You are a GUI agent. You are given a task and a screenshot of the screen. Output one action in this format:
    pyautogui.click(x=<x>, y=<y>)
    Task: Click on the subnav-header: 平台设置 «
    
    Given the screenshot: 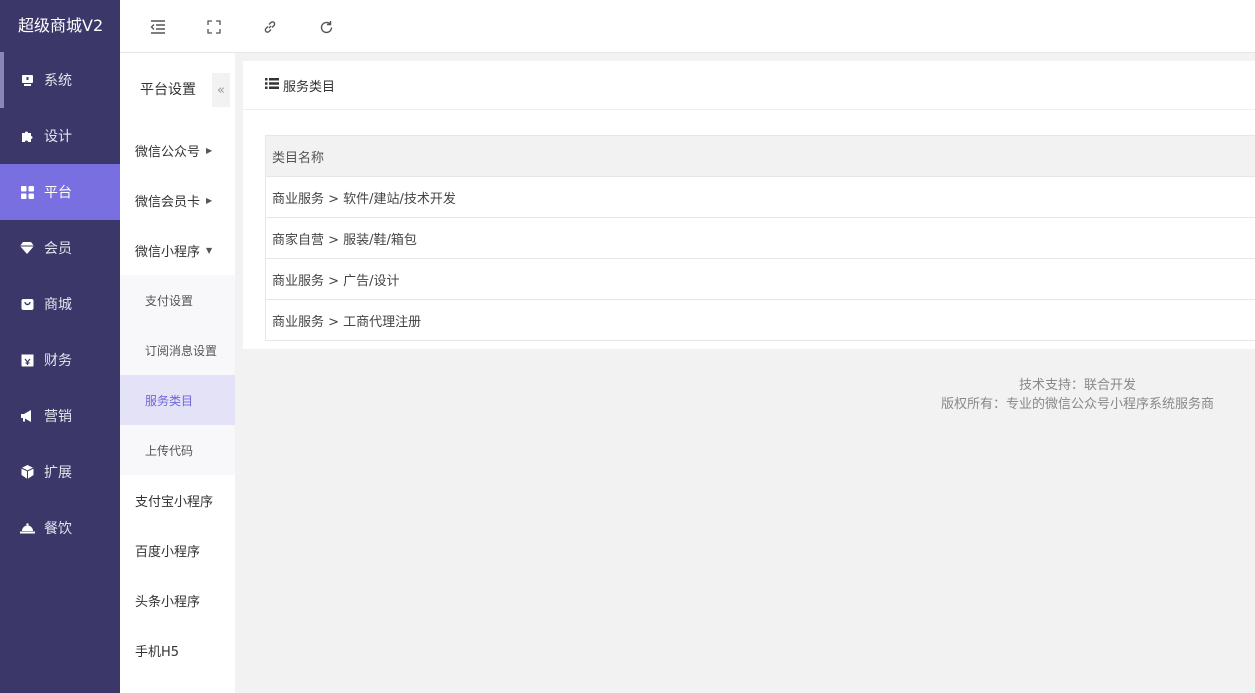 What is the action you would take?
    pyautogui.click(x=177, y=89)
    